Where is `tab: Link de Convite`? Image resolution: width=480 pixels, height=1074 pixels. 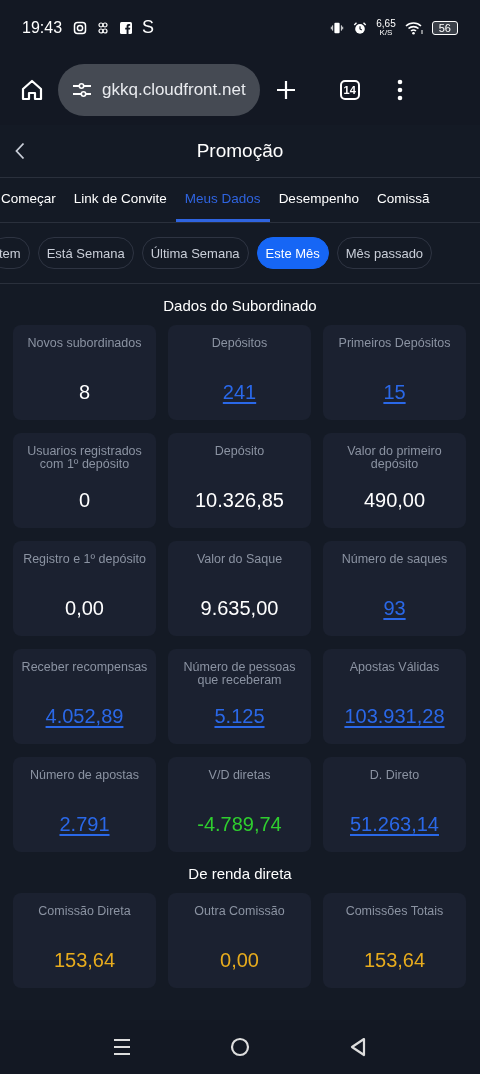
tab: Link de Convite is located at coordinates (120, 200).